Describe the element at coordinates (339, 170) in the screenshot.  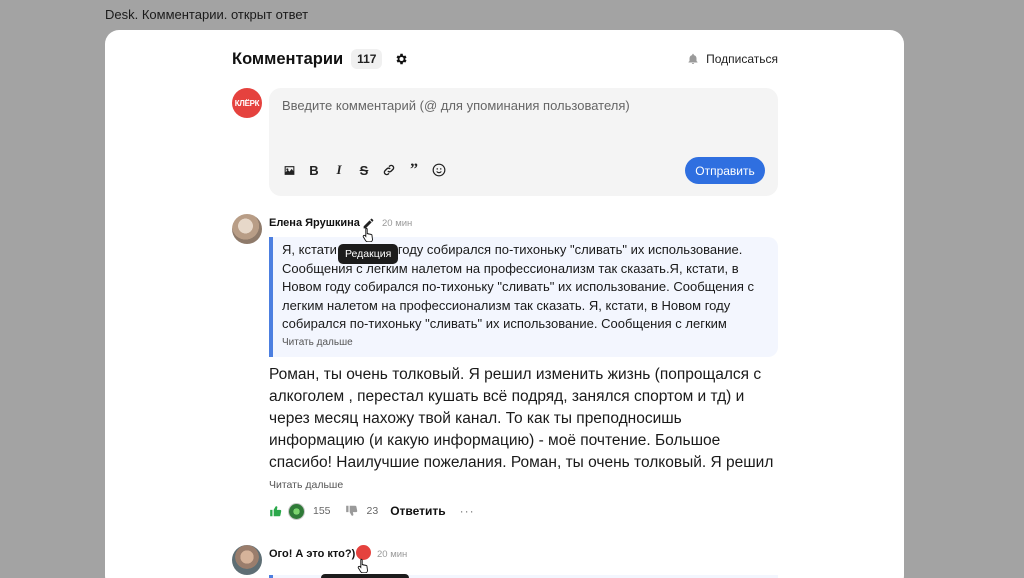
I see `italic-icon: I` at that location.